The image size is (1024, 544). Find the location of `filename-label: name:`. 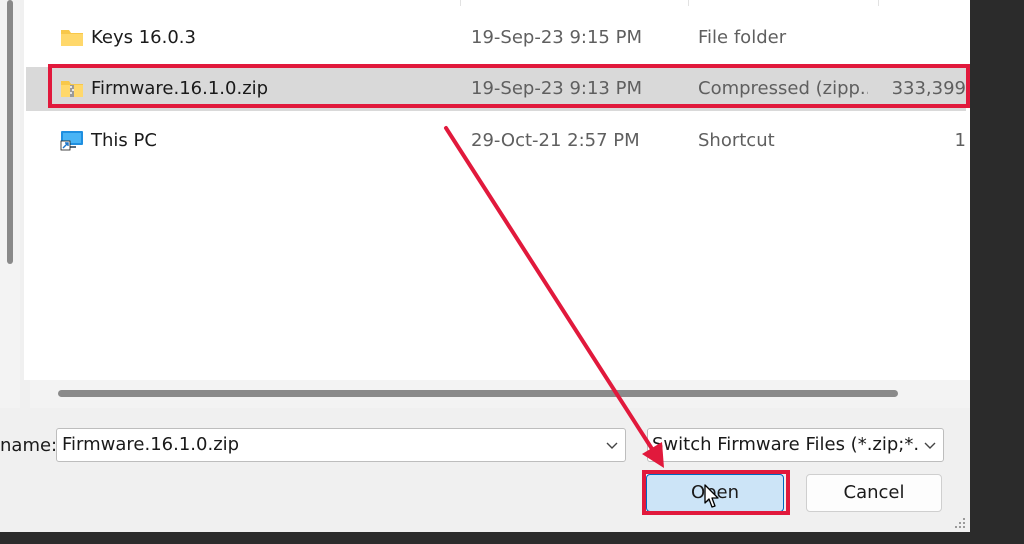

filename-label: name: is located at coordinates (29, 445).